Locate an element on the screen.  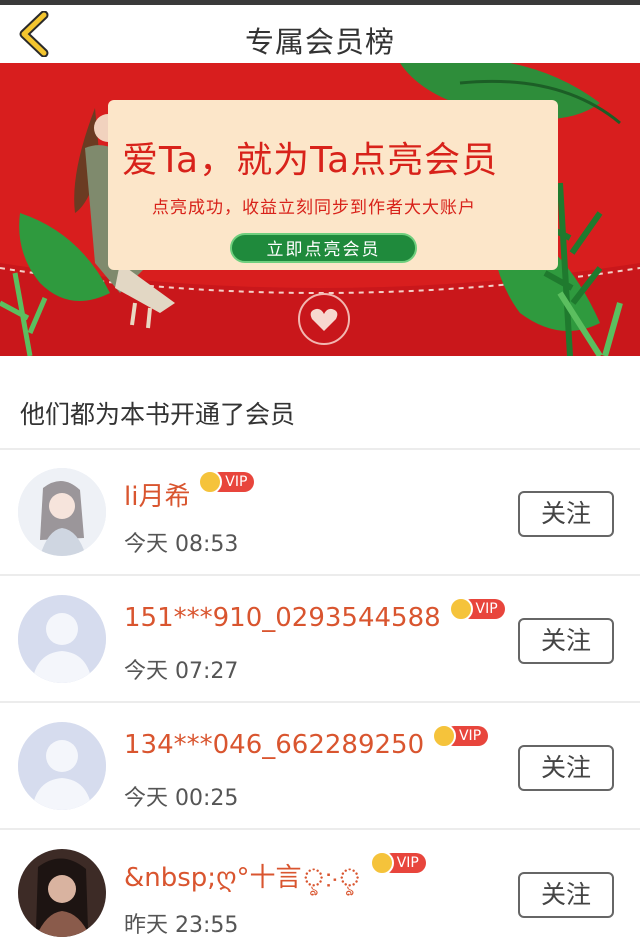
member-row: 151***910_0293544588 VIP 今天 07:27 关注 is located at coordinates (320, 640).